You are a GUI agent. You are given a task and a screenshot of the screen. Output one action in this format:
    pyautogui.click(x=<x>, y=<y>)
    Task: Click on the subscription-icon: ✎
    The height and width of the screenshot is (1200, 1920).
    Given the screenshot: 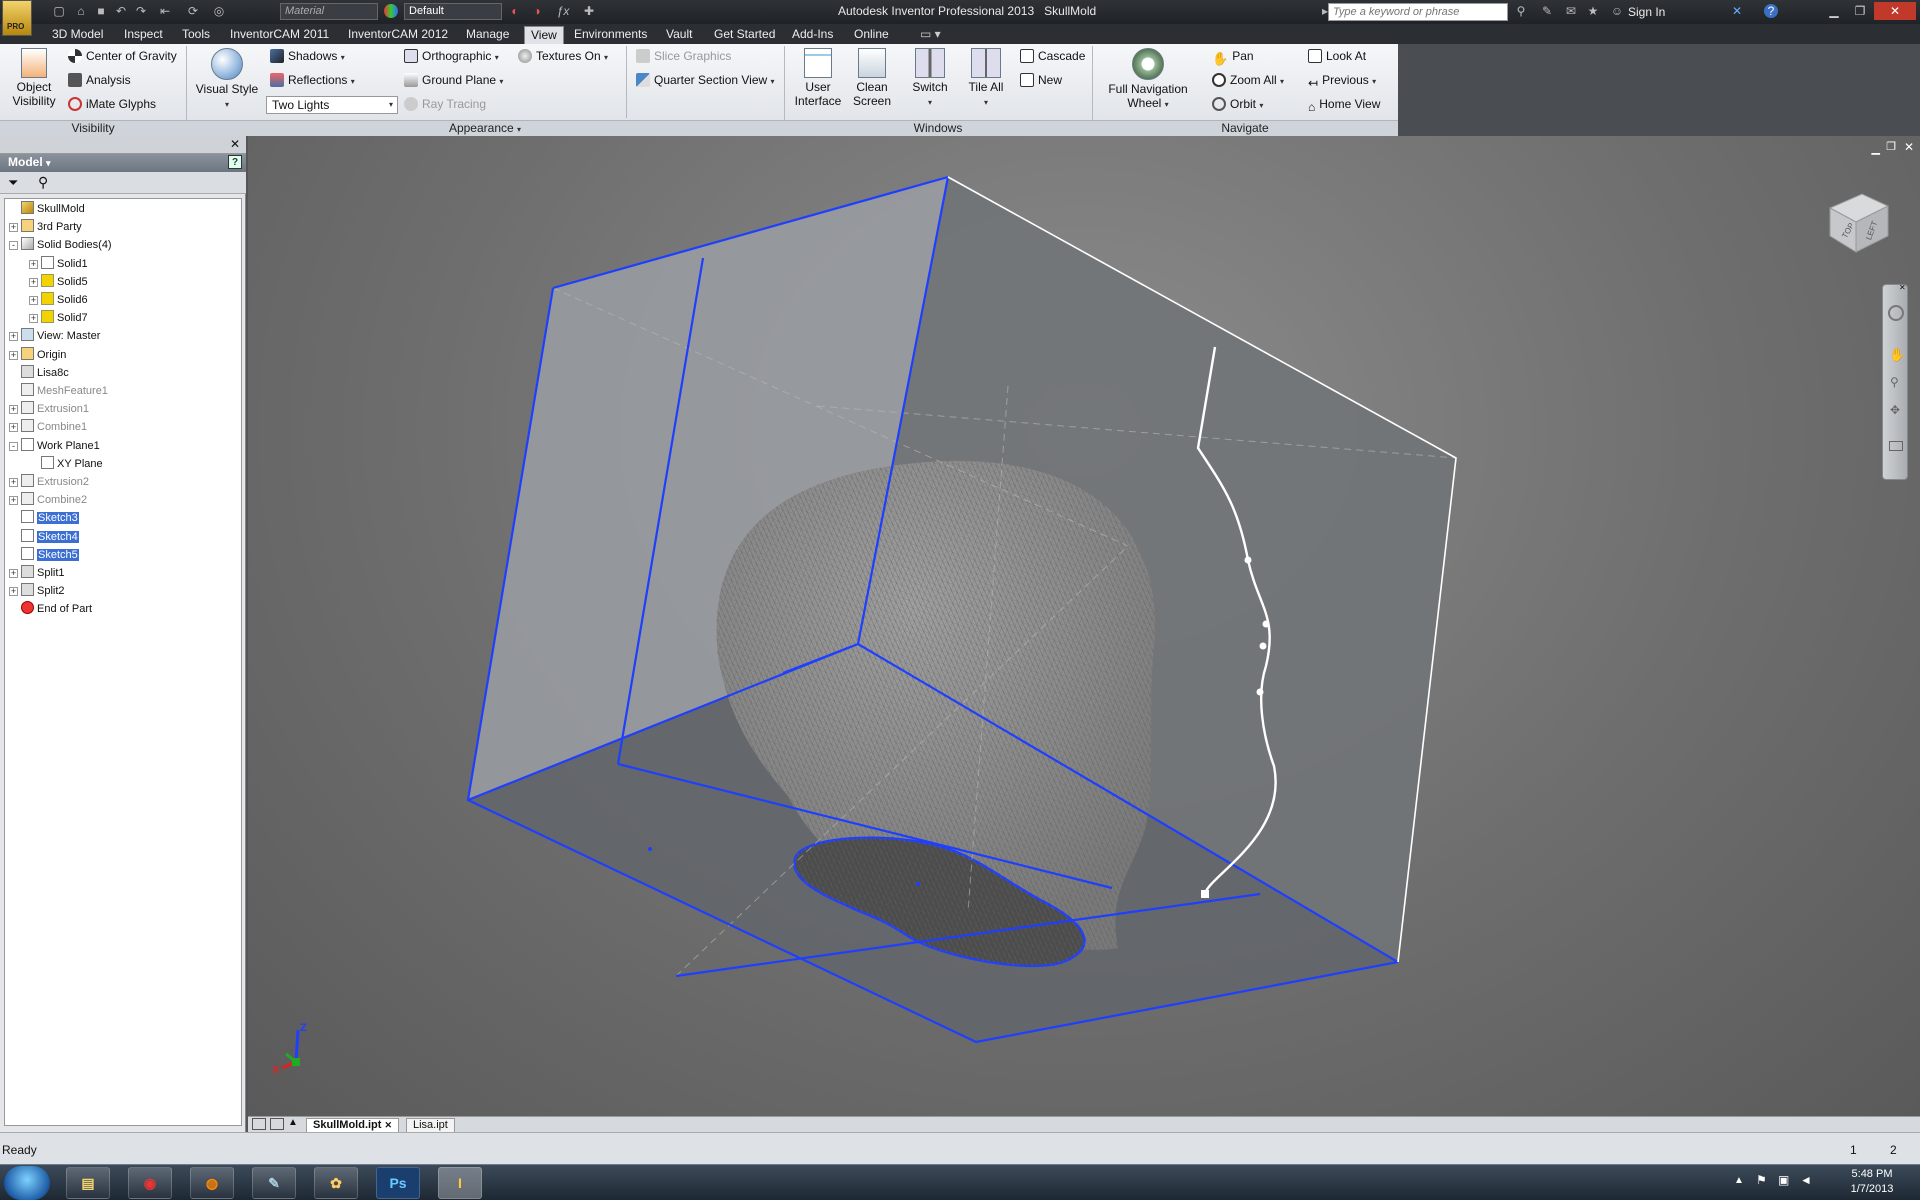 What is the action you would take?
    pyautogui.click(x=1547, y=11)
    